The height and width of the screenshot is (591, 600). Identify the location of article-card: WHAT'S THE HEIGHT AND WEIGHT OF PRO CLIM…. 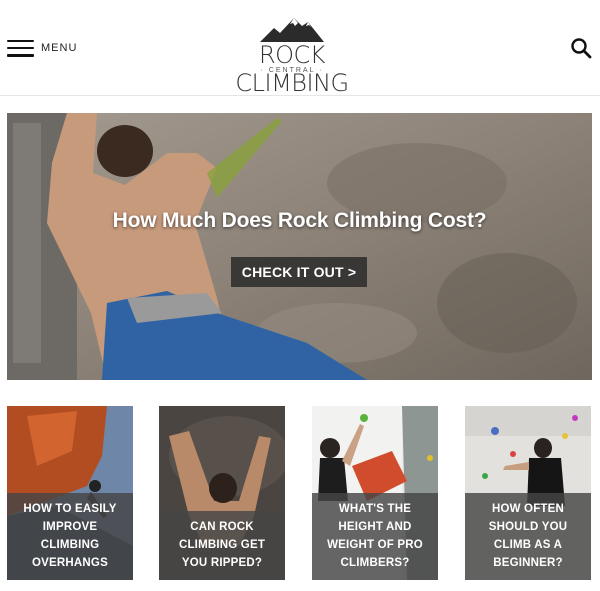
(375, 493).